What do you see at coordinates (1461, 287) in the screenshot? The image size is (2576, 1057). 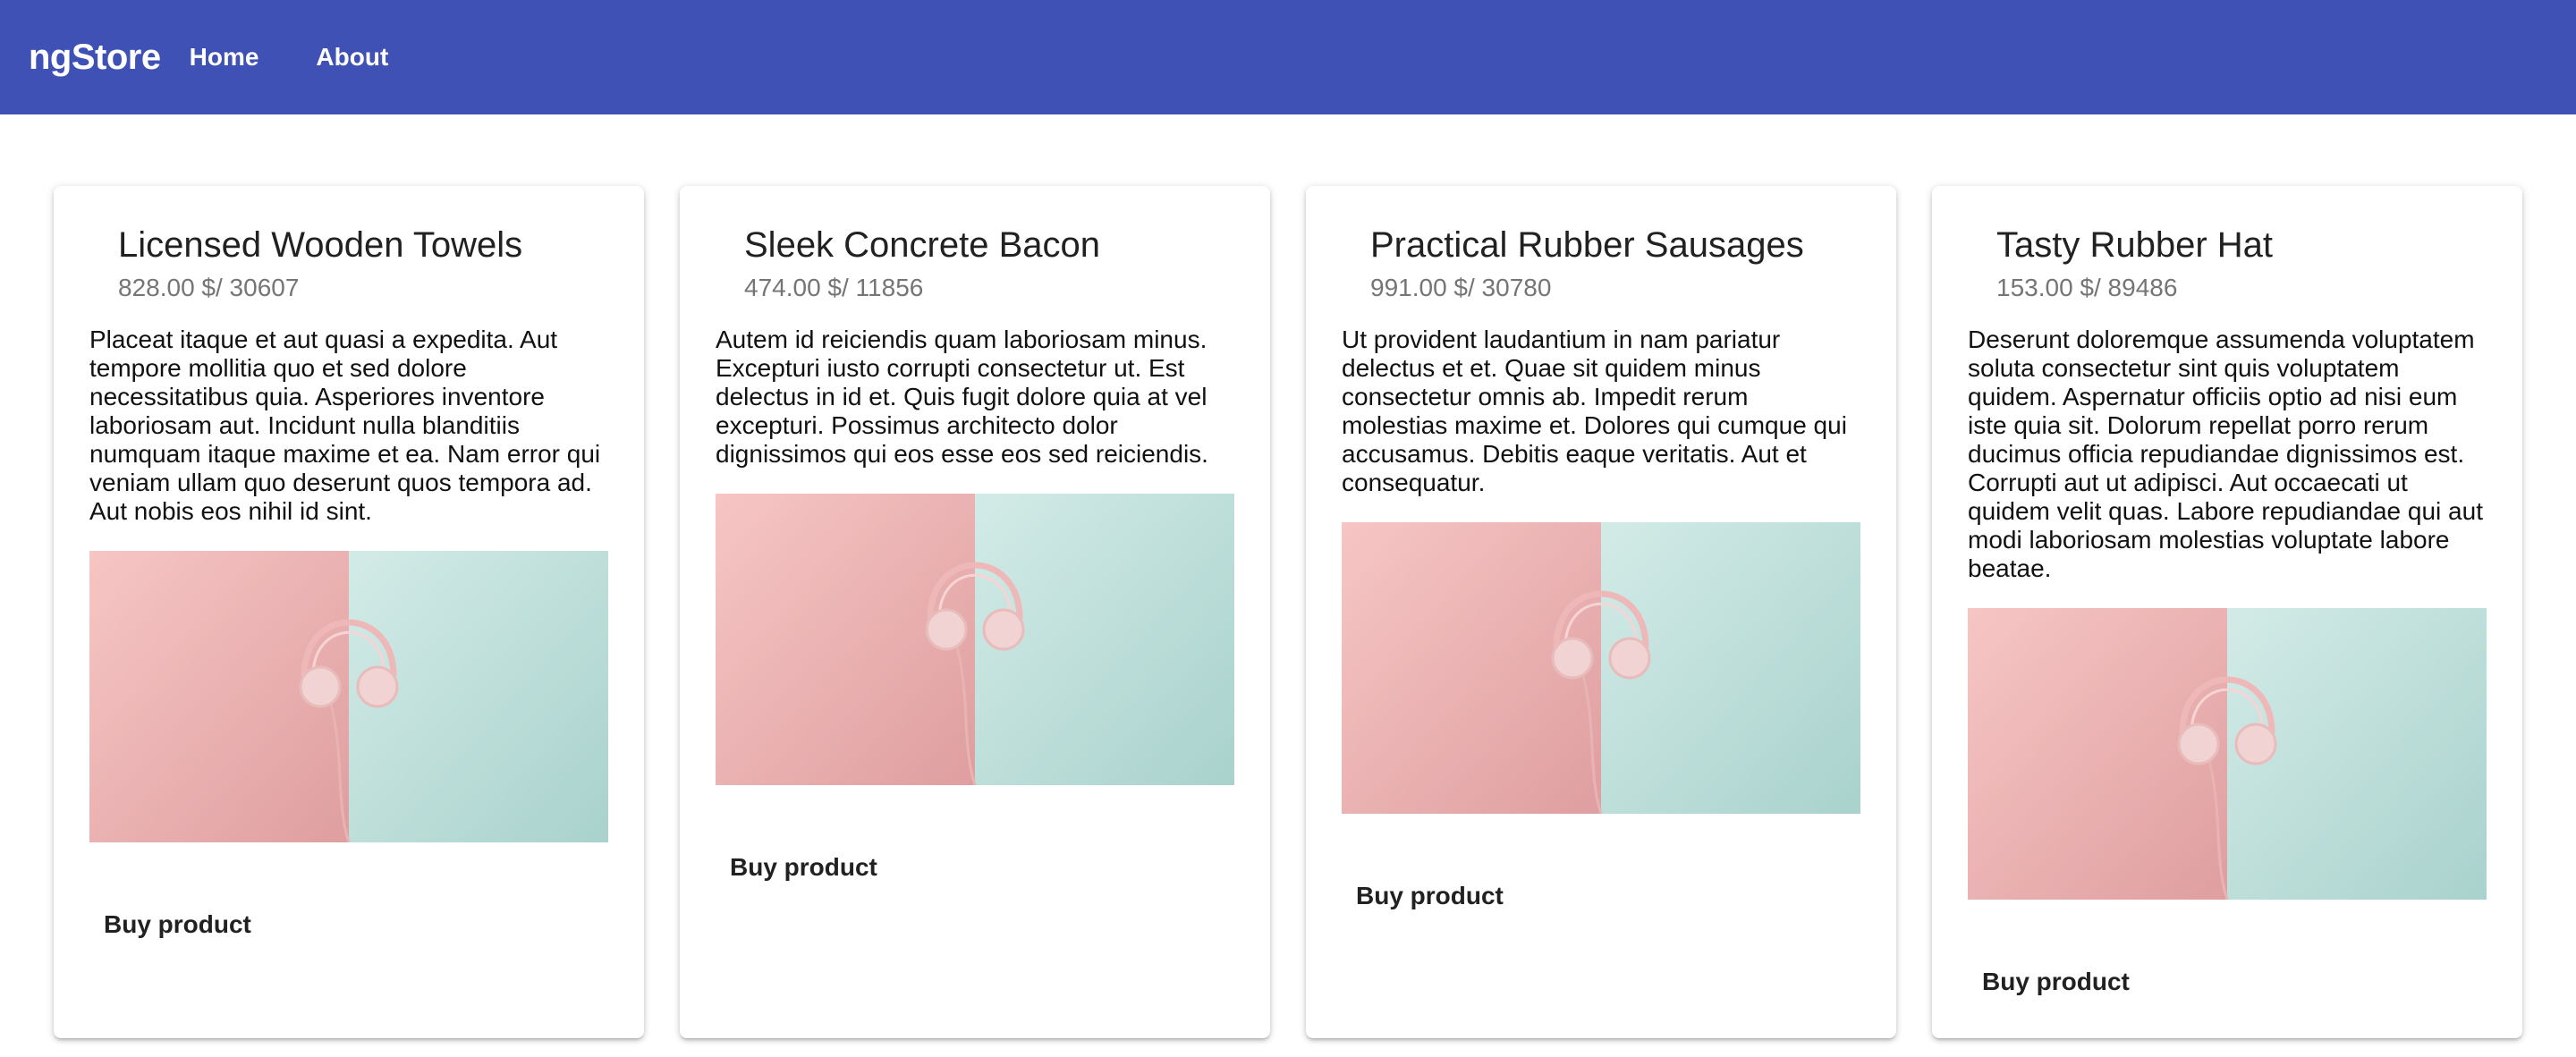 I see `product-price: 991.00 $/ 30780` at bounding box center [1461, 287].